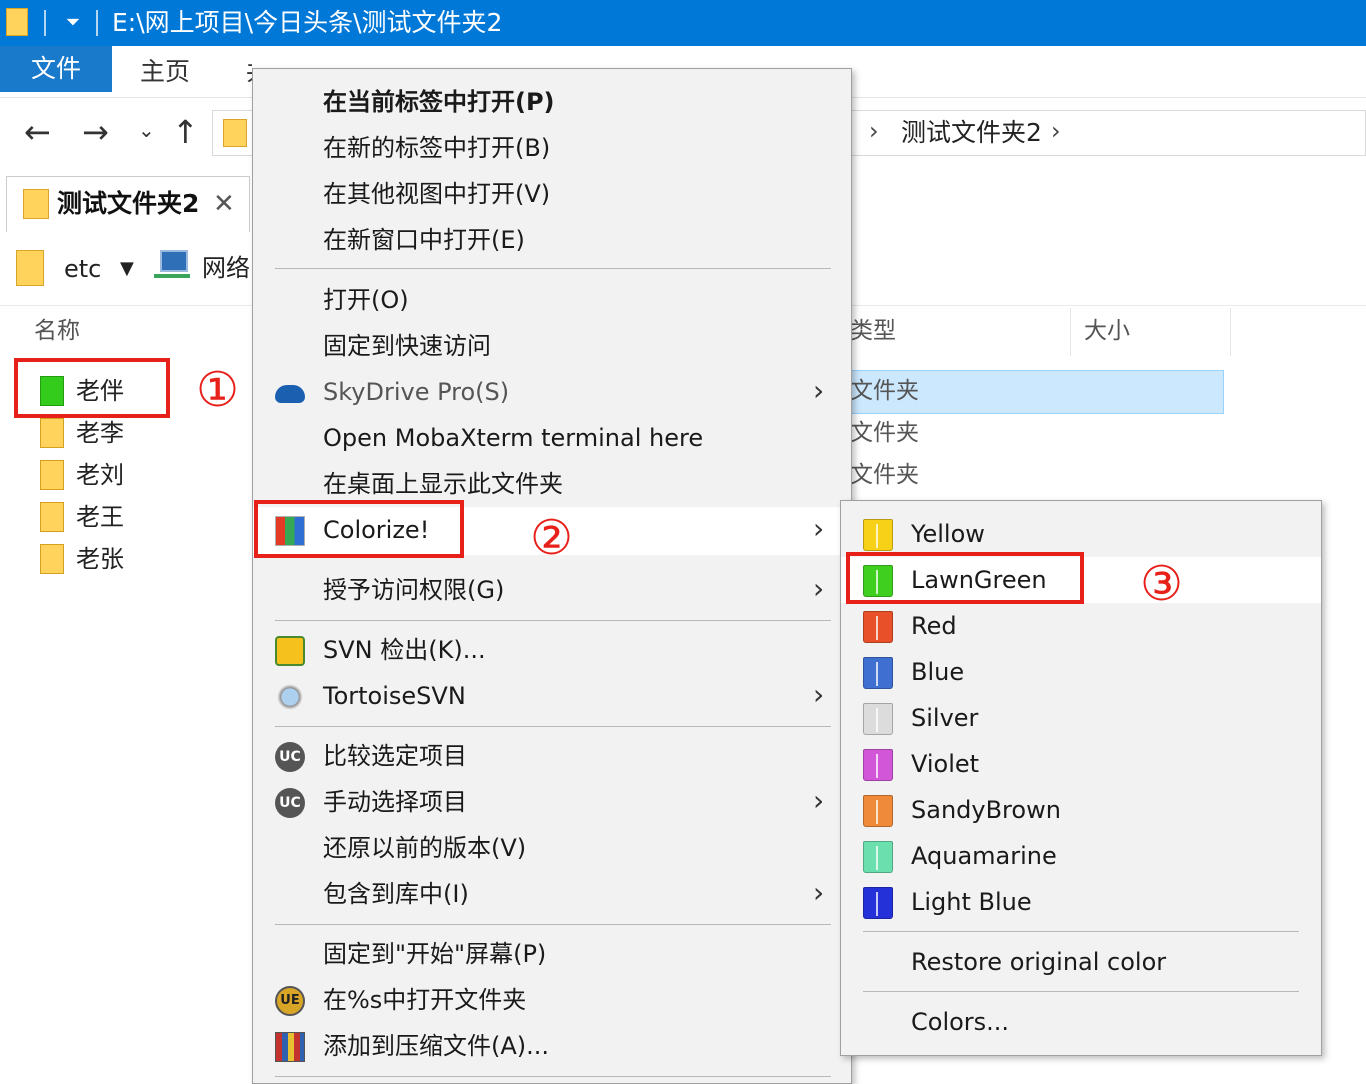  What do you see at coordinates (944, 718) in the screenshot?
I see `color-option-label: Silver` at bounding box center [944, 718].